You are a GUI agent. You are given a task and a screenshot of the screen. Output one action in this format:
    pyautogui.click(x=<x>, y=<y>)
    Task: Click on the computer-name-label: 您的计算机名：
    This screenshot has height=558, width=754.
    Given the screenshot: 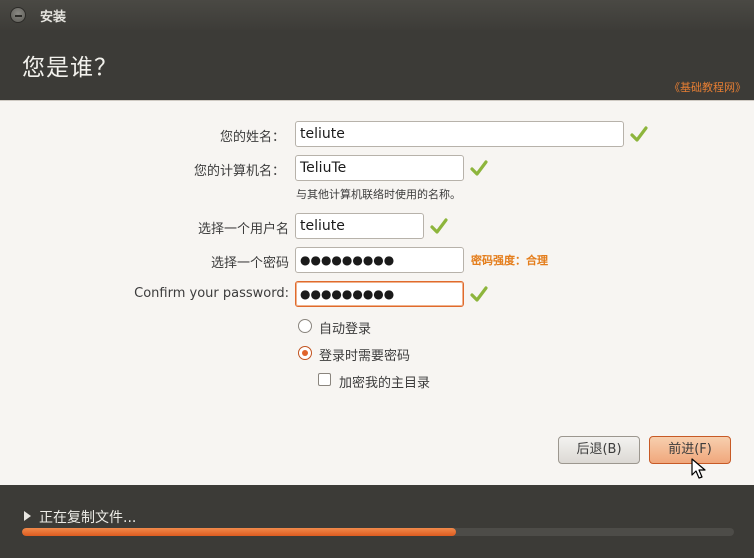 What is the action you would take?
    pyautogui.click(x=239, y=171)
    